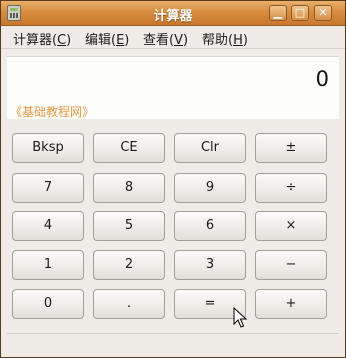  Describe the element at coordinates (48, 265) in the screenshot. I see `digit-1-button: 1` at that location.